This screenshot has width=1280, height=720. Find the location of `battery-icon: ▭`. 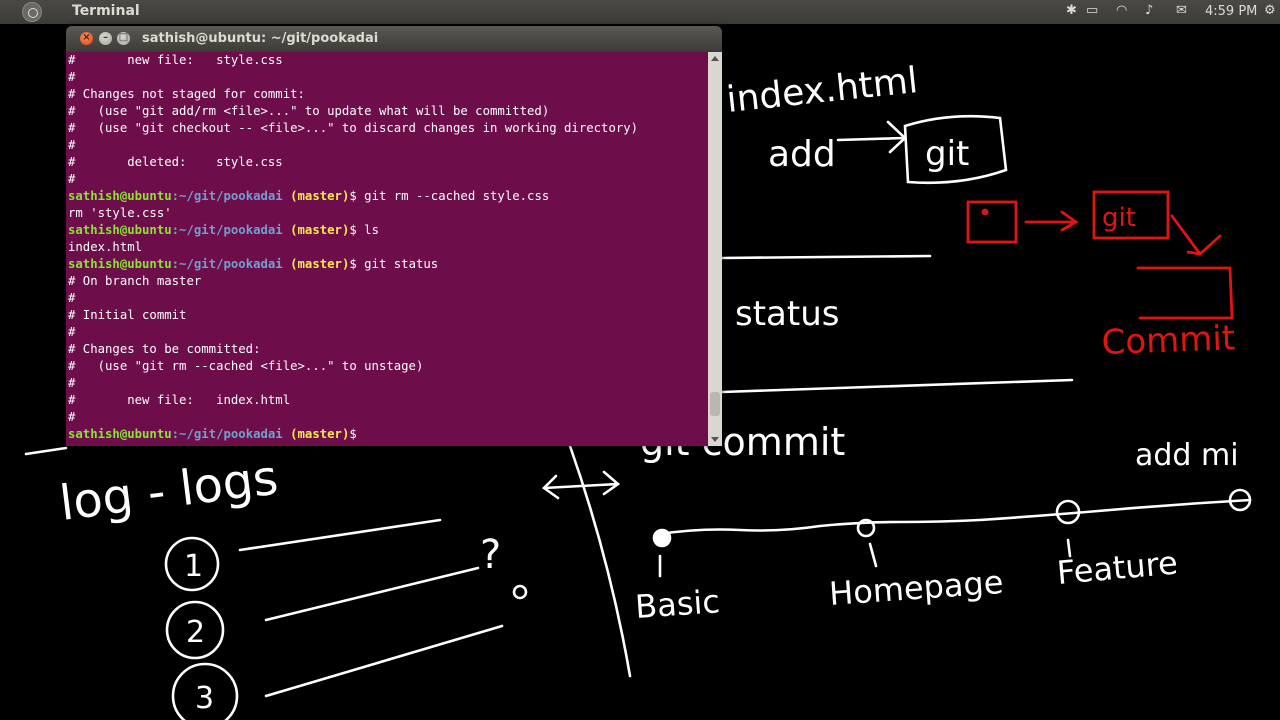

battery-icon: ▭ is located at coordinates (1092, 10).